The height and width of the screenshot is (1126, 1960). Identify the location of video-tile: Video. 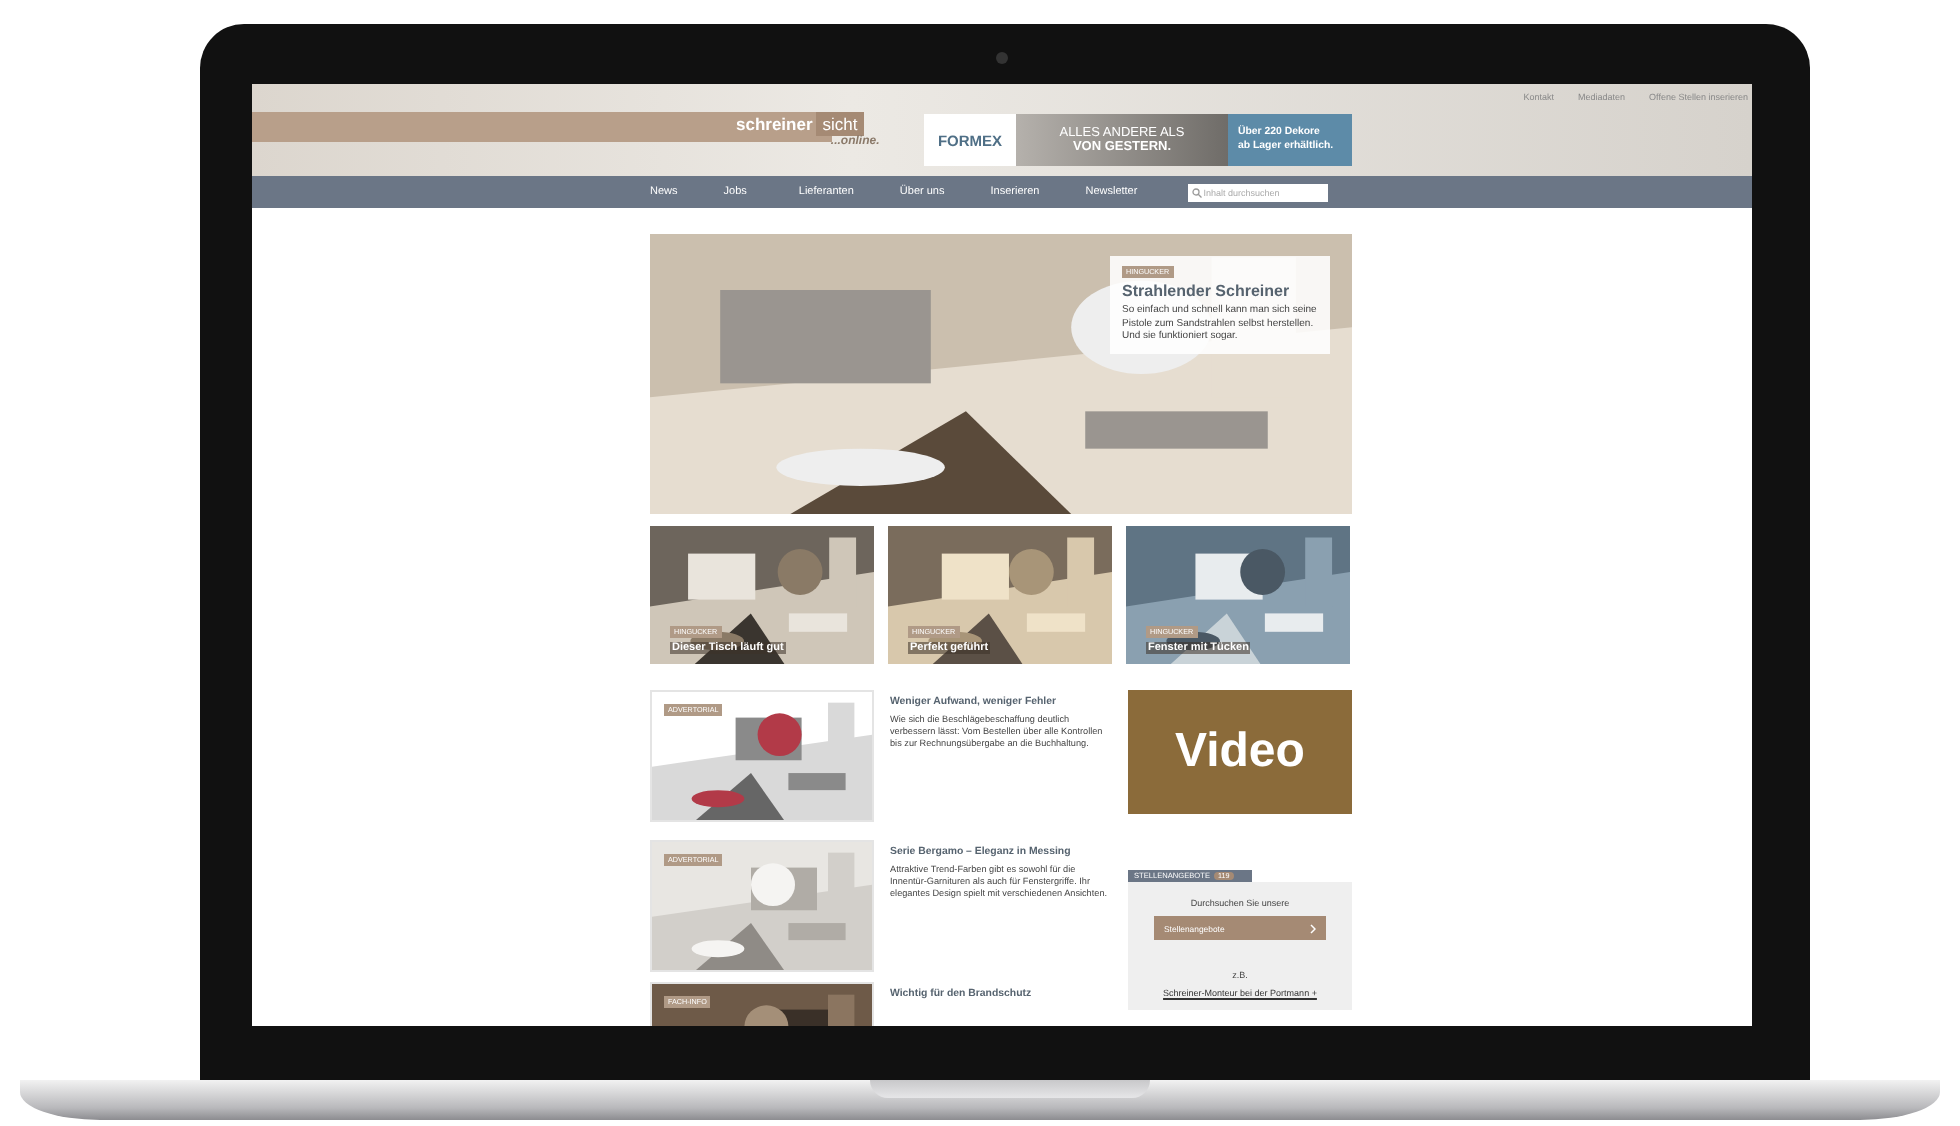
(1240, 752).